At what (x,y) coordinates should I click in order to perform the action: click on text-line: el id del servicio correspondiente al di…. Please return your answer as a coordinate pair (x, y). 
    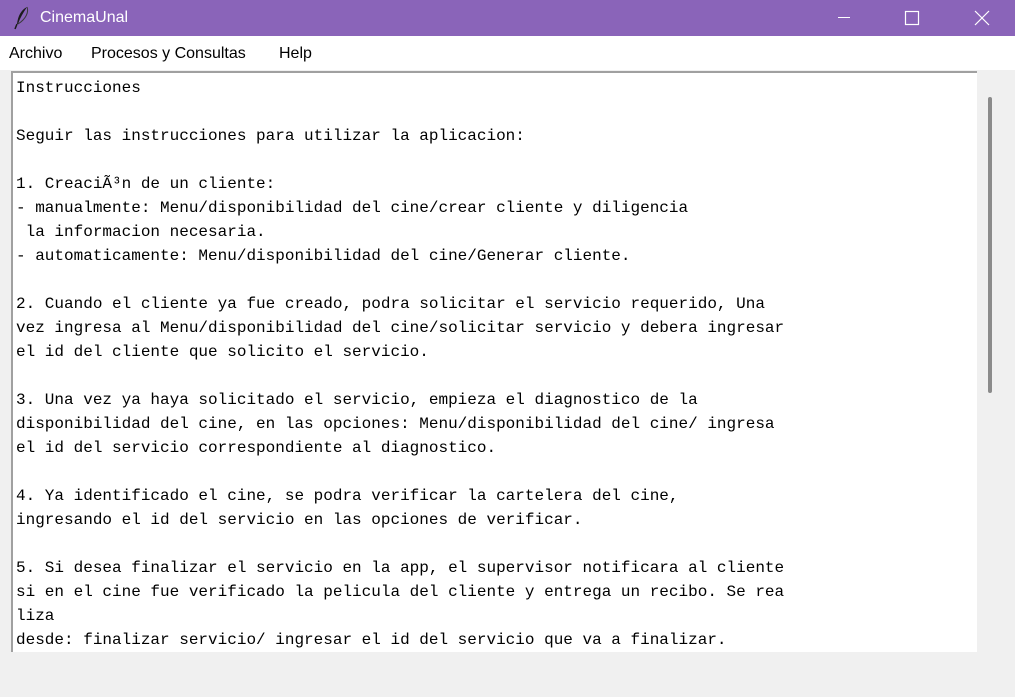
    Looking at the image, I should click on (256, 448).